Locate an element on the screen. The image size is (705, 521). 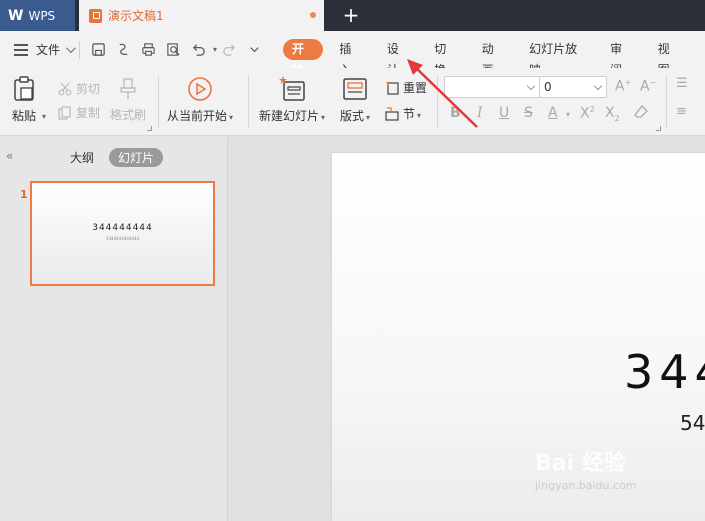
file-menu-label: 文件 is located at coordinates (48, 50).